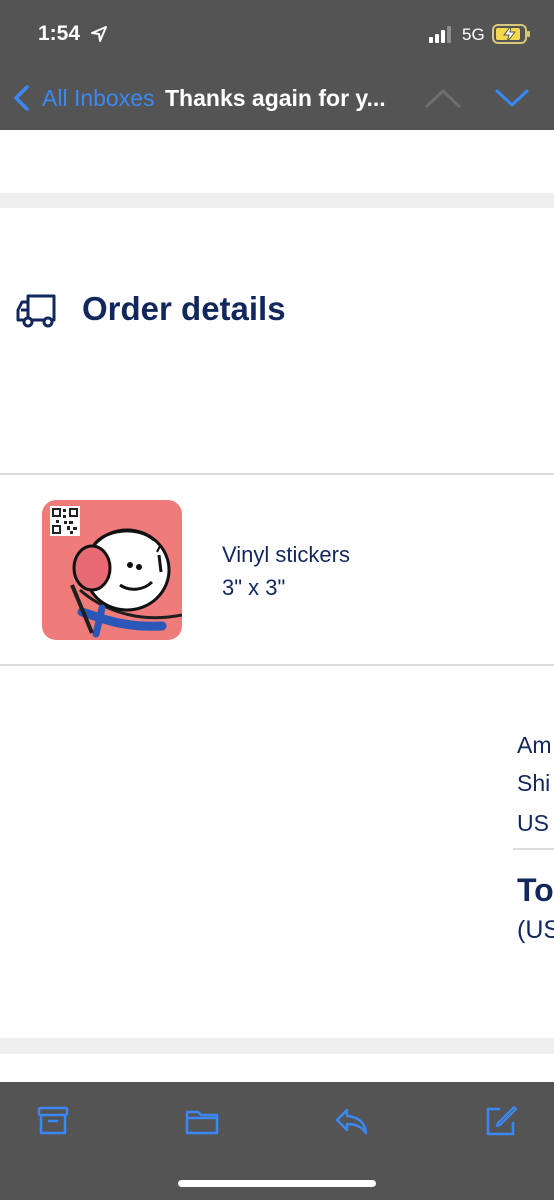 This screenshot has height=1200, width=554. What do you see at coordinates (533, 823) in the screenshot?
I see `summary-line: US` at bounding box center [533, 823].